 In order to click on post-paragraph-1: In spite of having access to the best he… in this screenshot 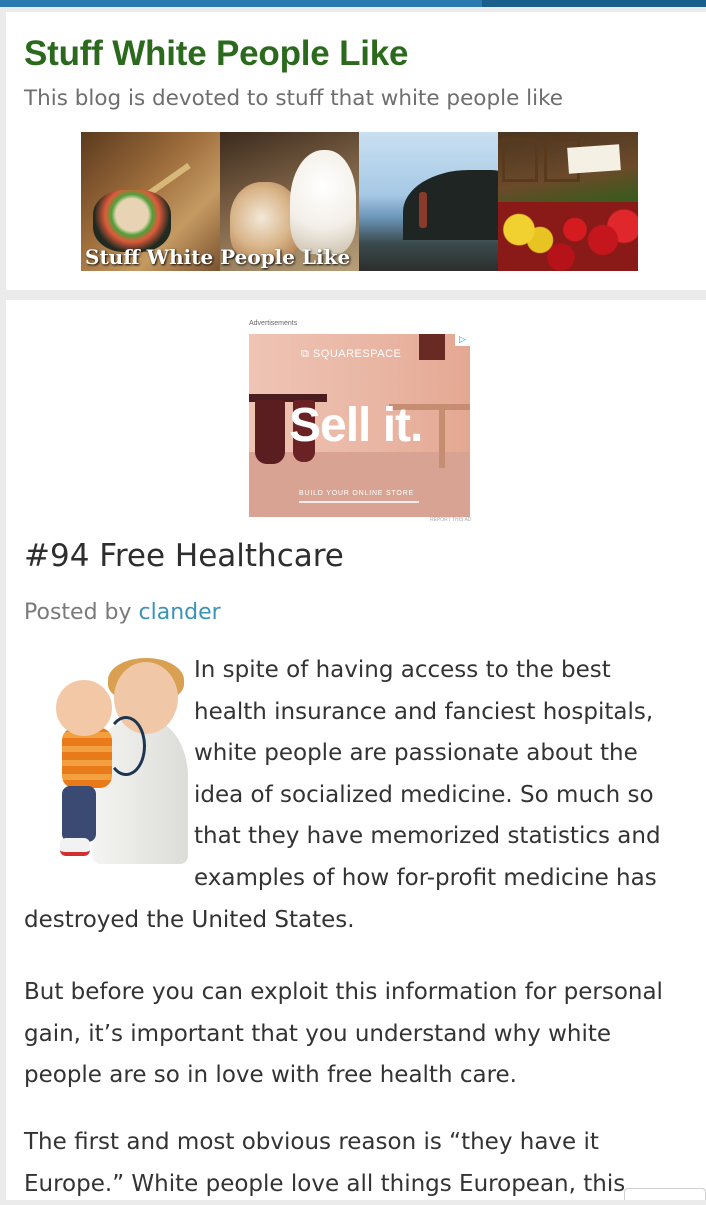, I will do `click(427, 774)`.